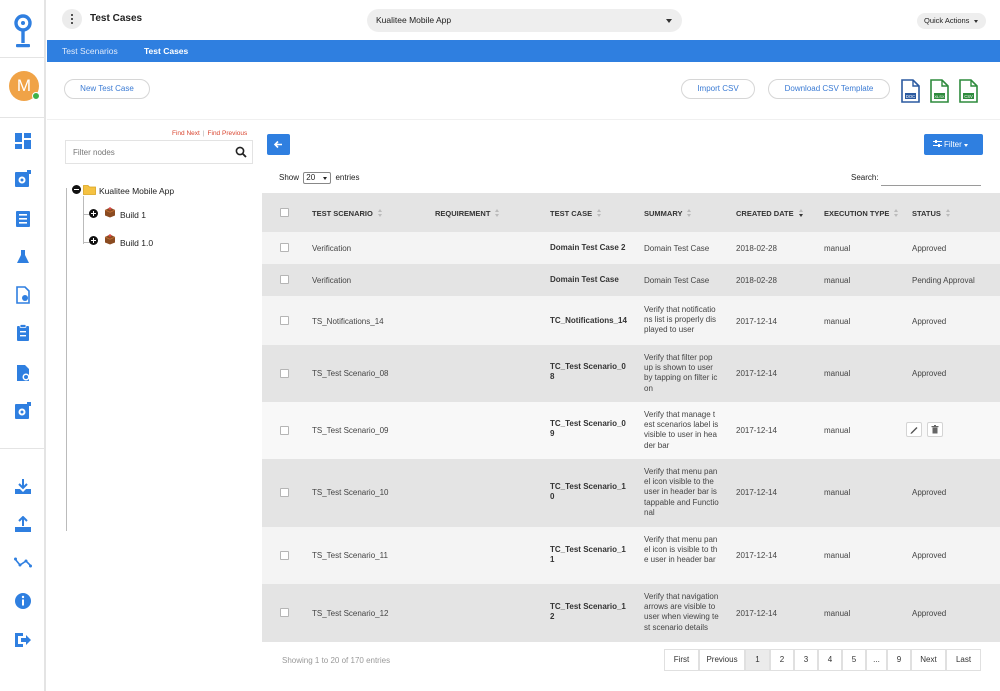  Describe the element at coordinates (136, 243) in the screenshot. I see `tree-node-build: Build 1.0` at that location.